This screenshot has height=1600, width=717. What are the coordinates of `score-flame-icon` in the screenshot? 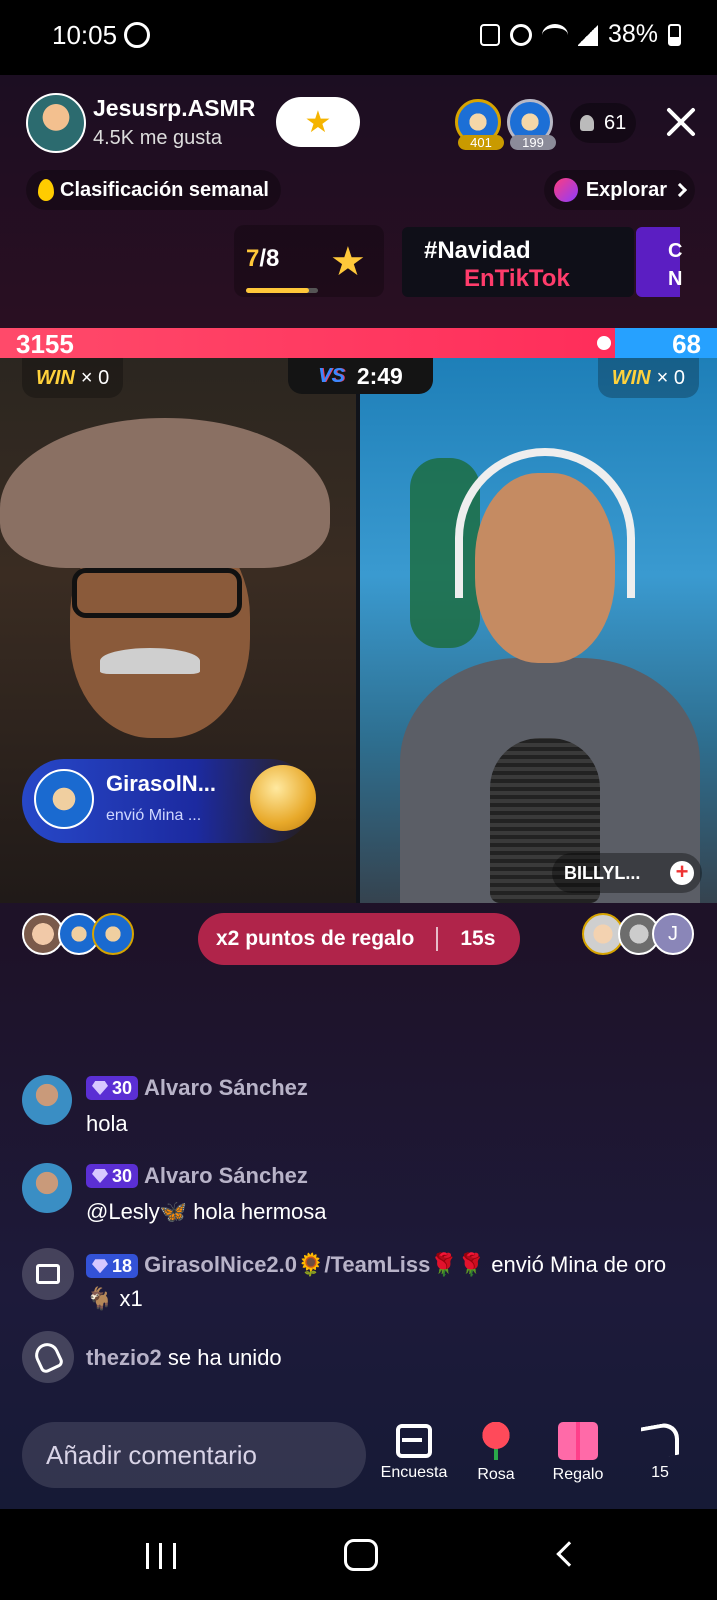 It's located at (604, 343).